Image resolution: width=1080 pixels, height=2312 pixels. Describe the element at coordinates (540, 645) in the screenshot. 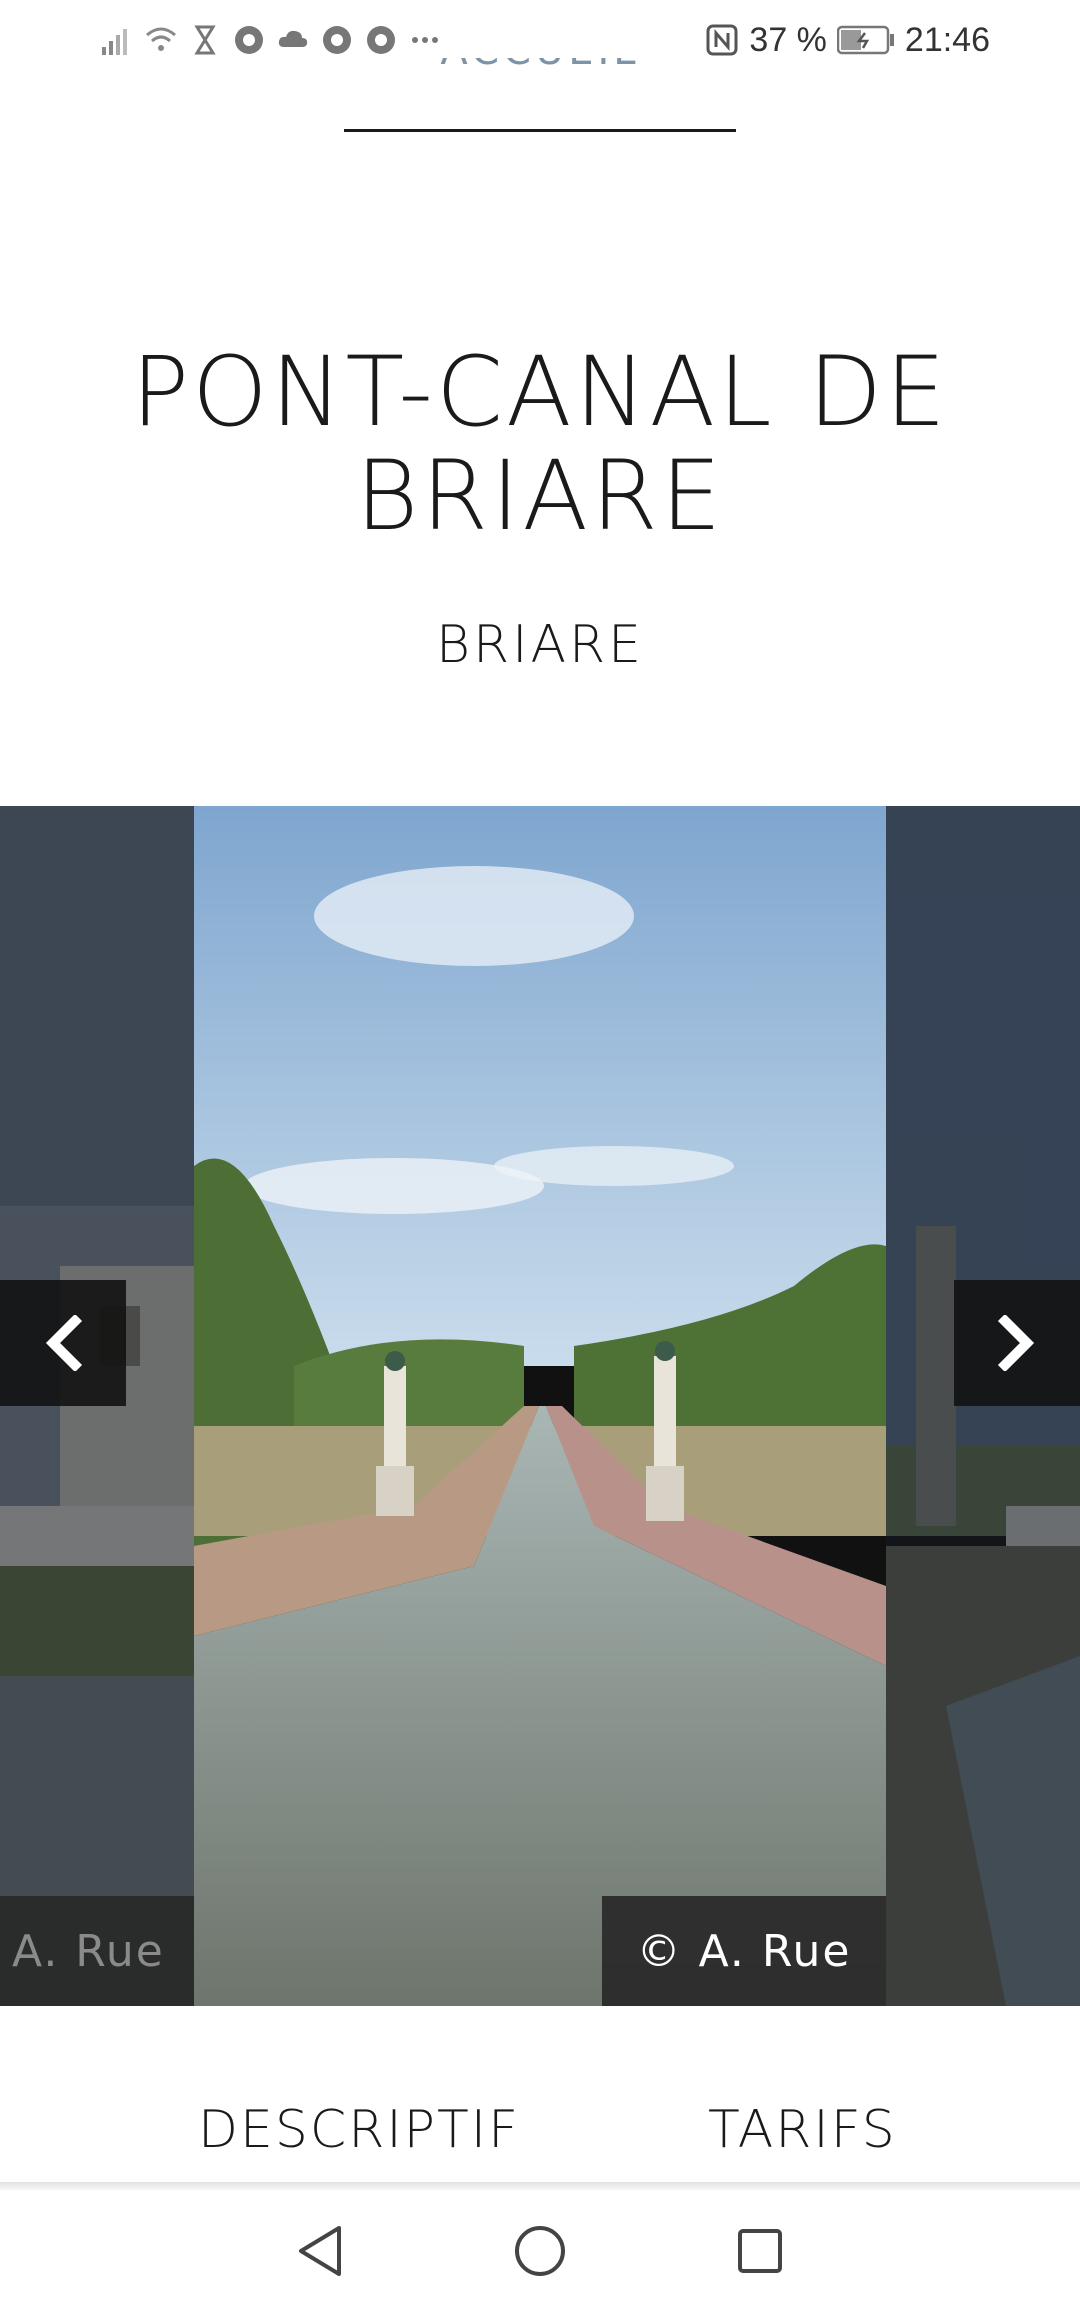

I see `location-label: BRIARE` at that location.